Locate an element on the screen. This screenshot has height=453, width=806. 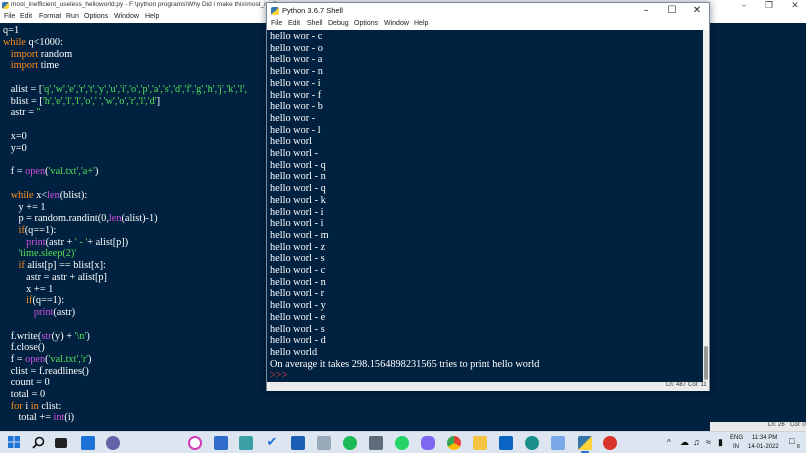
shell-scrollbar is located at coordinates (706, 206).